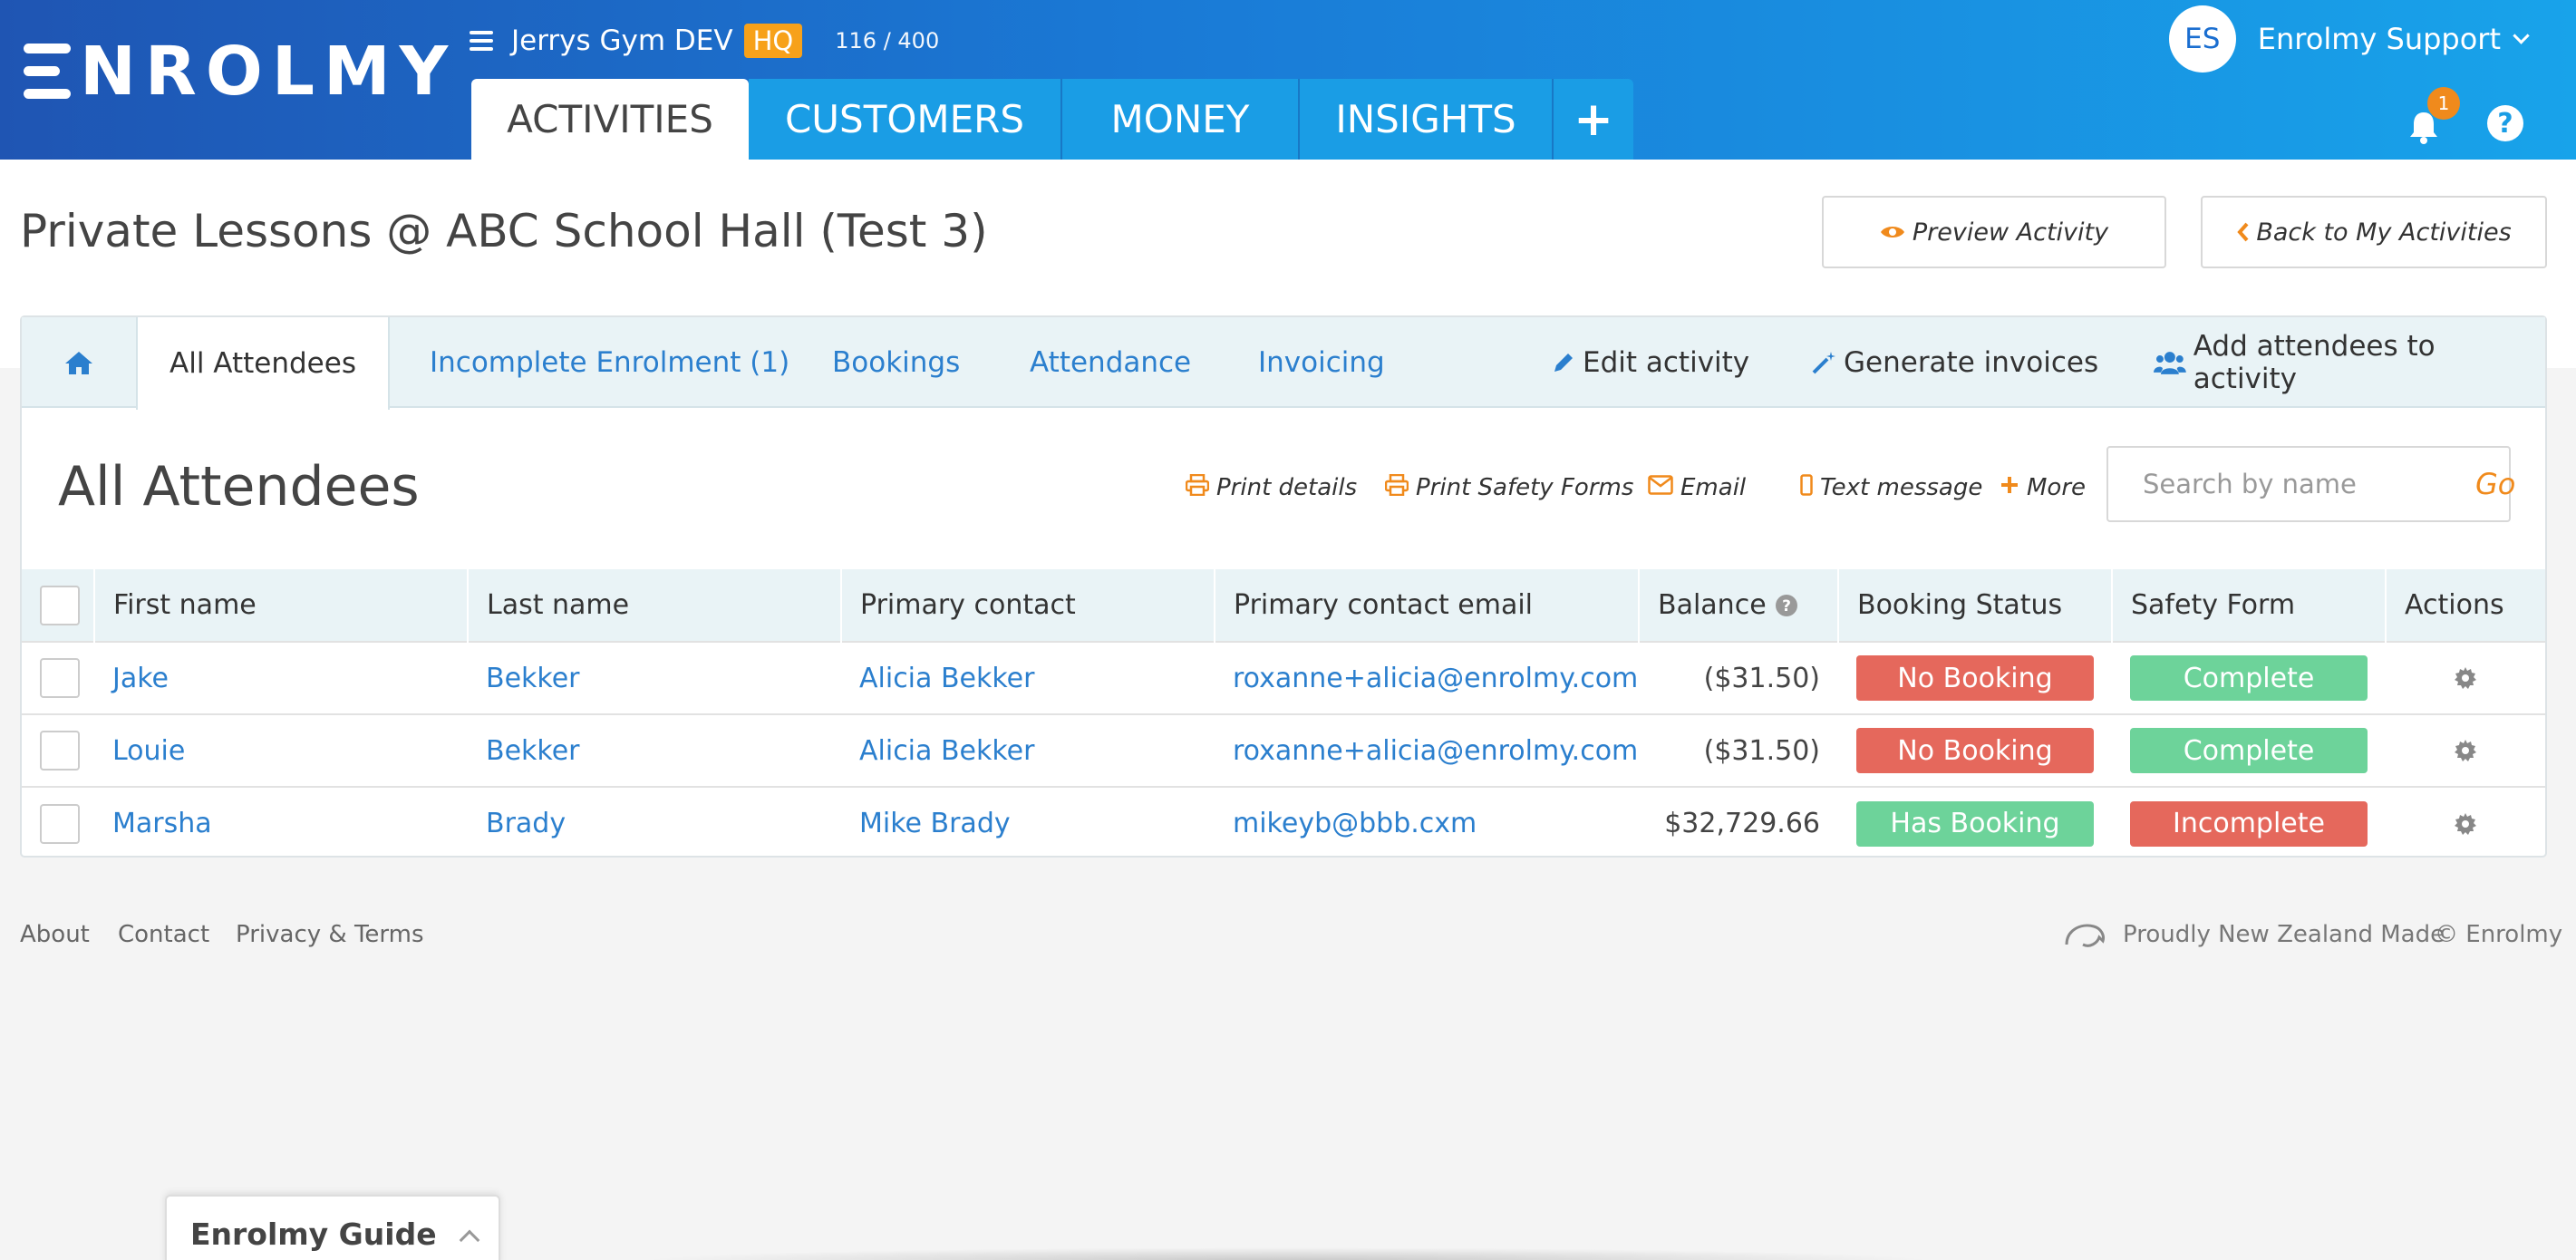 The image size is (2576, 1260). What do you see at coordinates (2309, 484) in the screenshot?
I see `search-input` at bounding box center [2309, 484].